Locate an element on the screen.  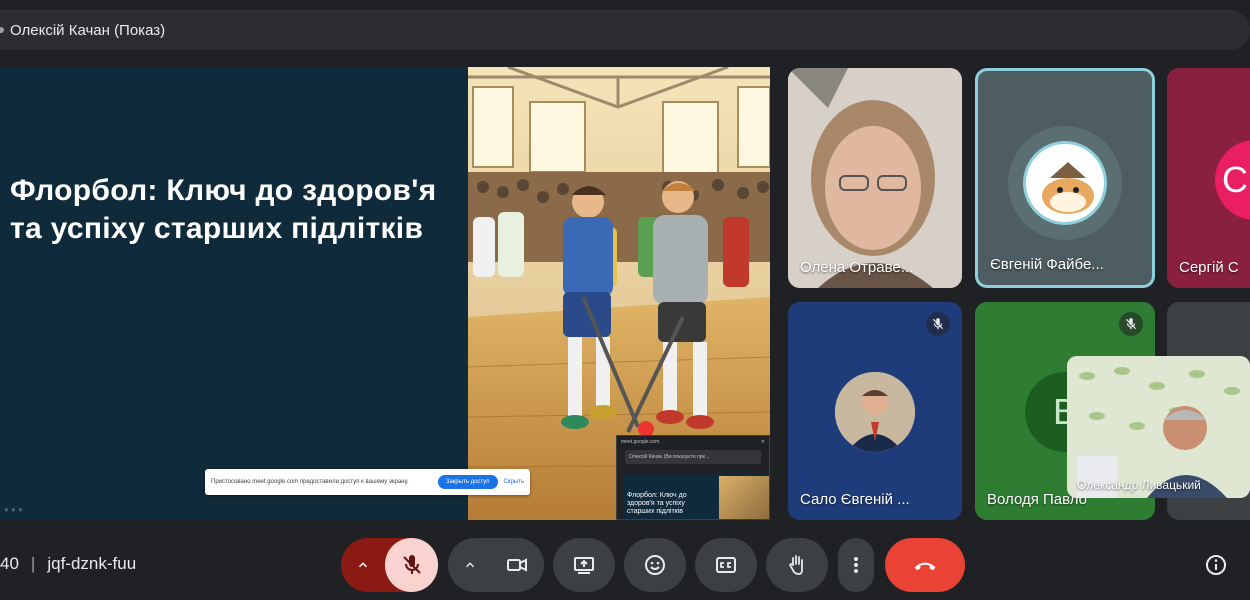
avatar-initial: С is located at coordinates (1235, 179).